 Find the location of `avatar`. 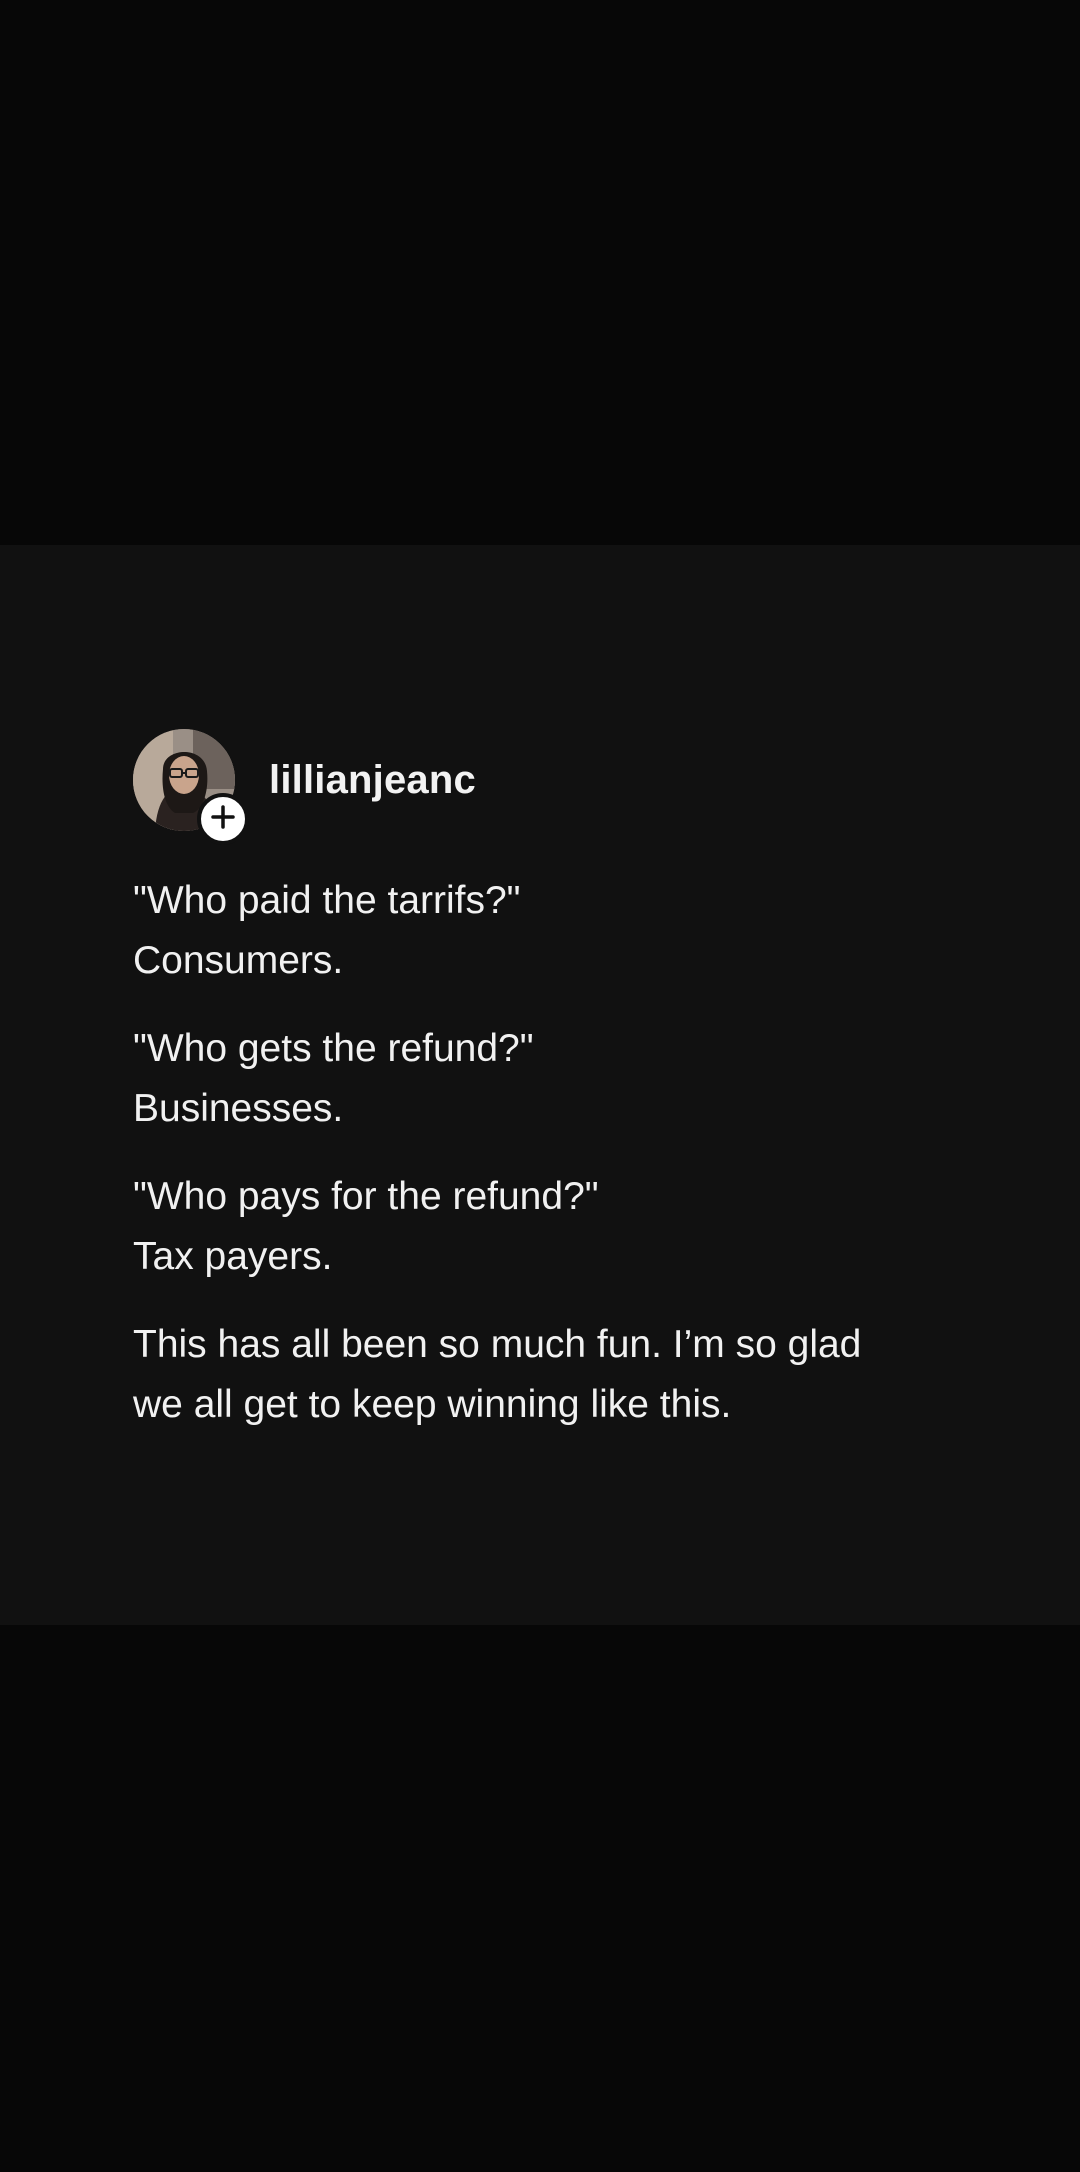

avatar is located at coordinates (191, 787).